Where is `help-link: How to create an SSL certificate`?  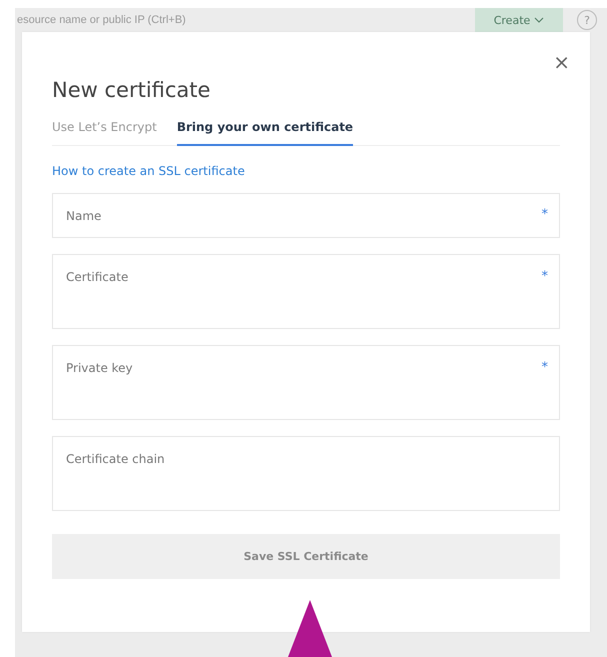 help-link: How to create an SSL certificate is located at coordinates (148, 171).